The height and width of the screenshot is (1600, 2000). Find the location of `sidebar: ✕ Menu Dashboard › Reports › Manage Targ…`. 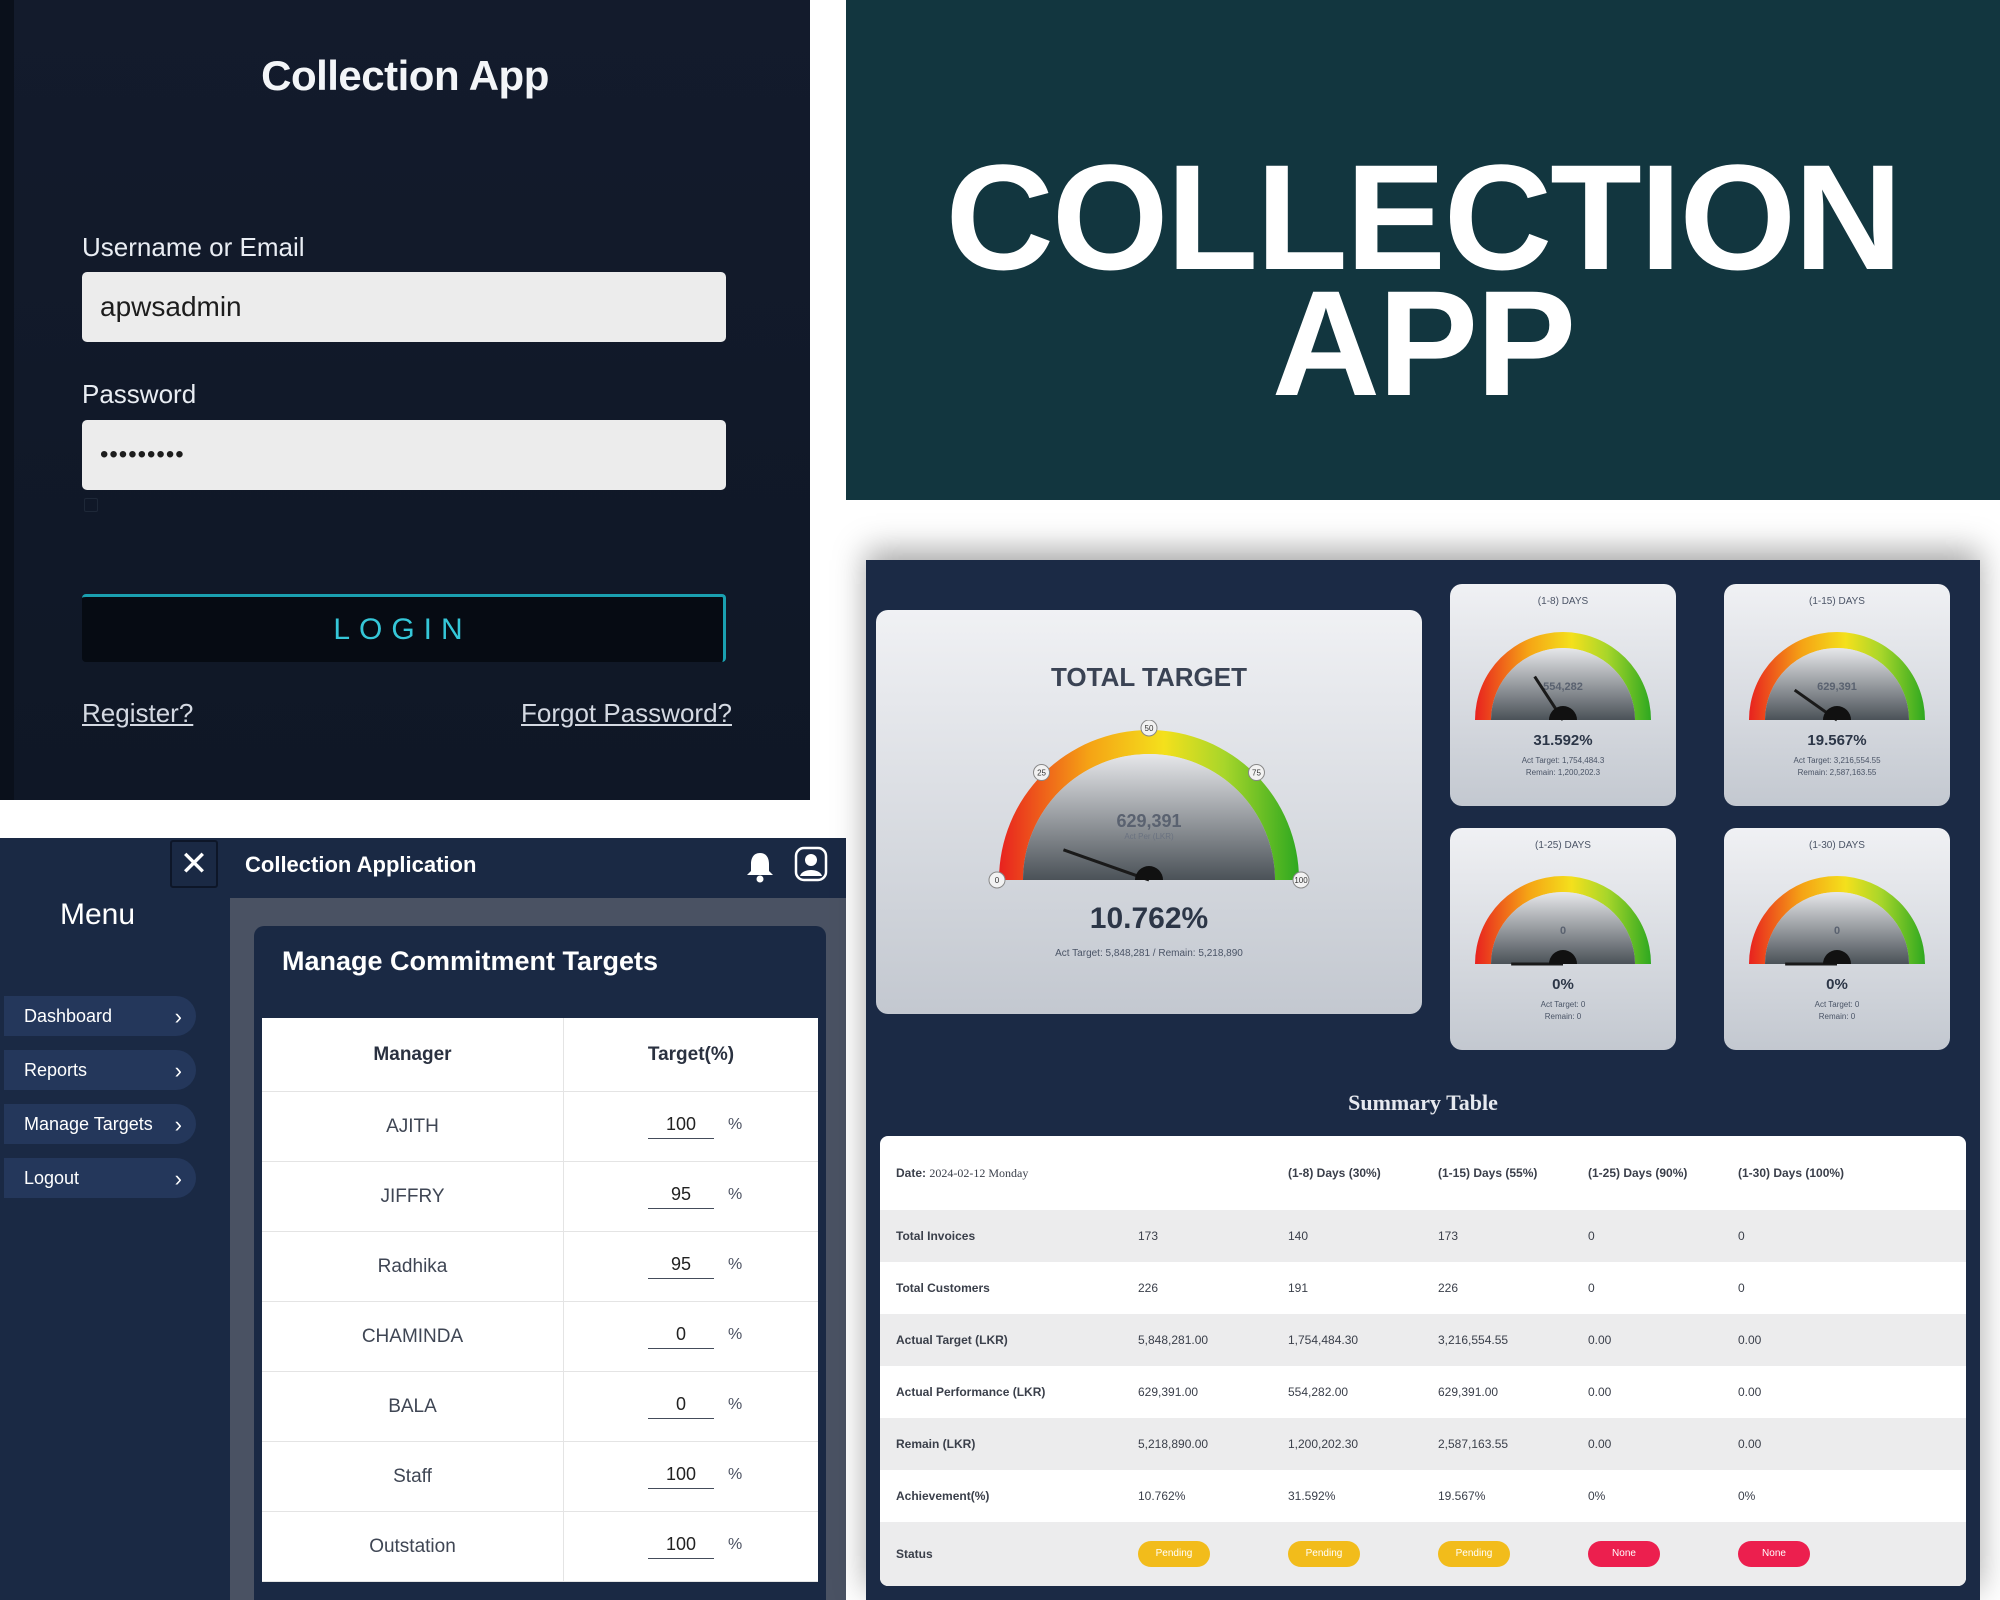

sidebar: ✕ Menu Dashboard › Reports › Manage Targ… is located at coordinates (115, 1219).